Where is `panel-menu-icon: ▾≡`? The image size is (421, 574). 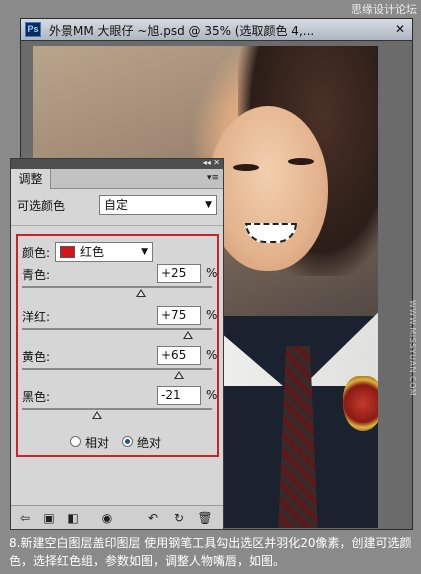 panel-menu-icon: ▾≡ is located at coordinates (213, 178).